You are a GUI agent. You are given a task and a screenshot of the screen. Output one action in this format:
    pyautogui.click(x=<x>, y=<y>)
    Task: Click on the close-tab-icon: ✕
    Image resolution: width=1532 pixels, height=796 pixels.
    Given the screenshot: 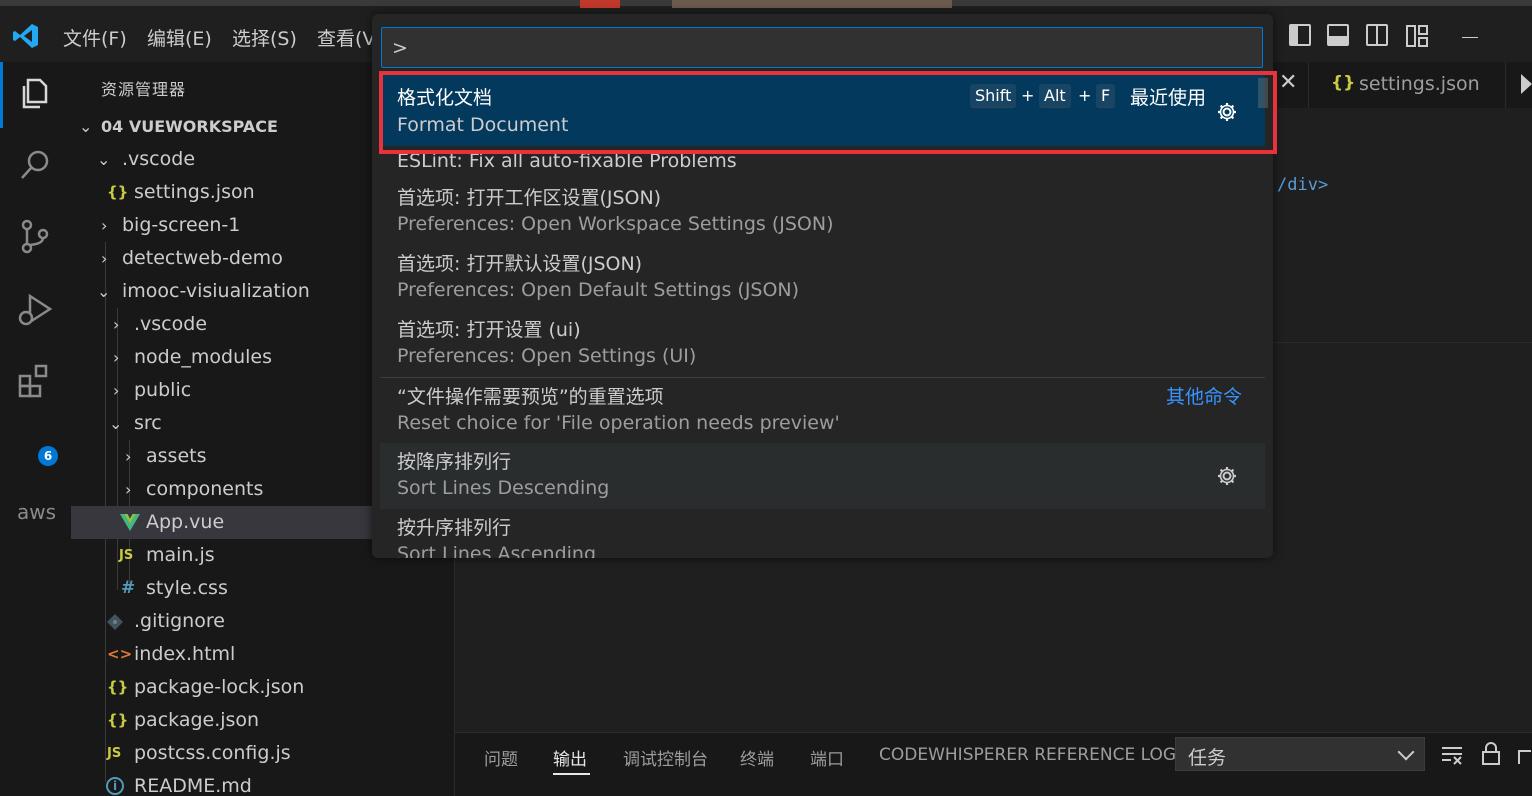 What is the action you would take?
    pyautogui.click(x=1288, y=82)
    